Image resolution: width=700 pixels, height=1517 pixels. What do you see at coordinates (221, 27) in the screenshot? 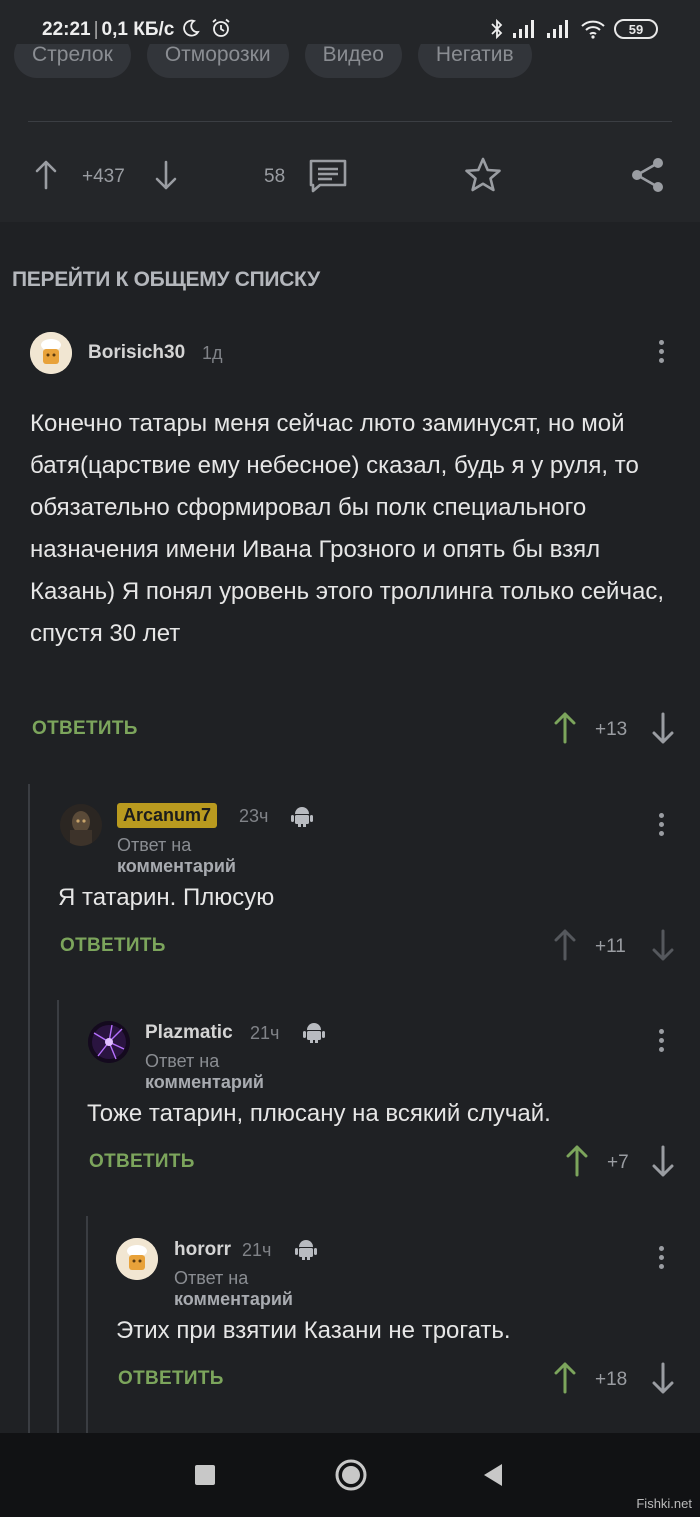
I see `alarm-icon` at bounding box center [221, 27].